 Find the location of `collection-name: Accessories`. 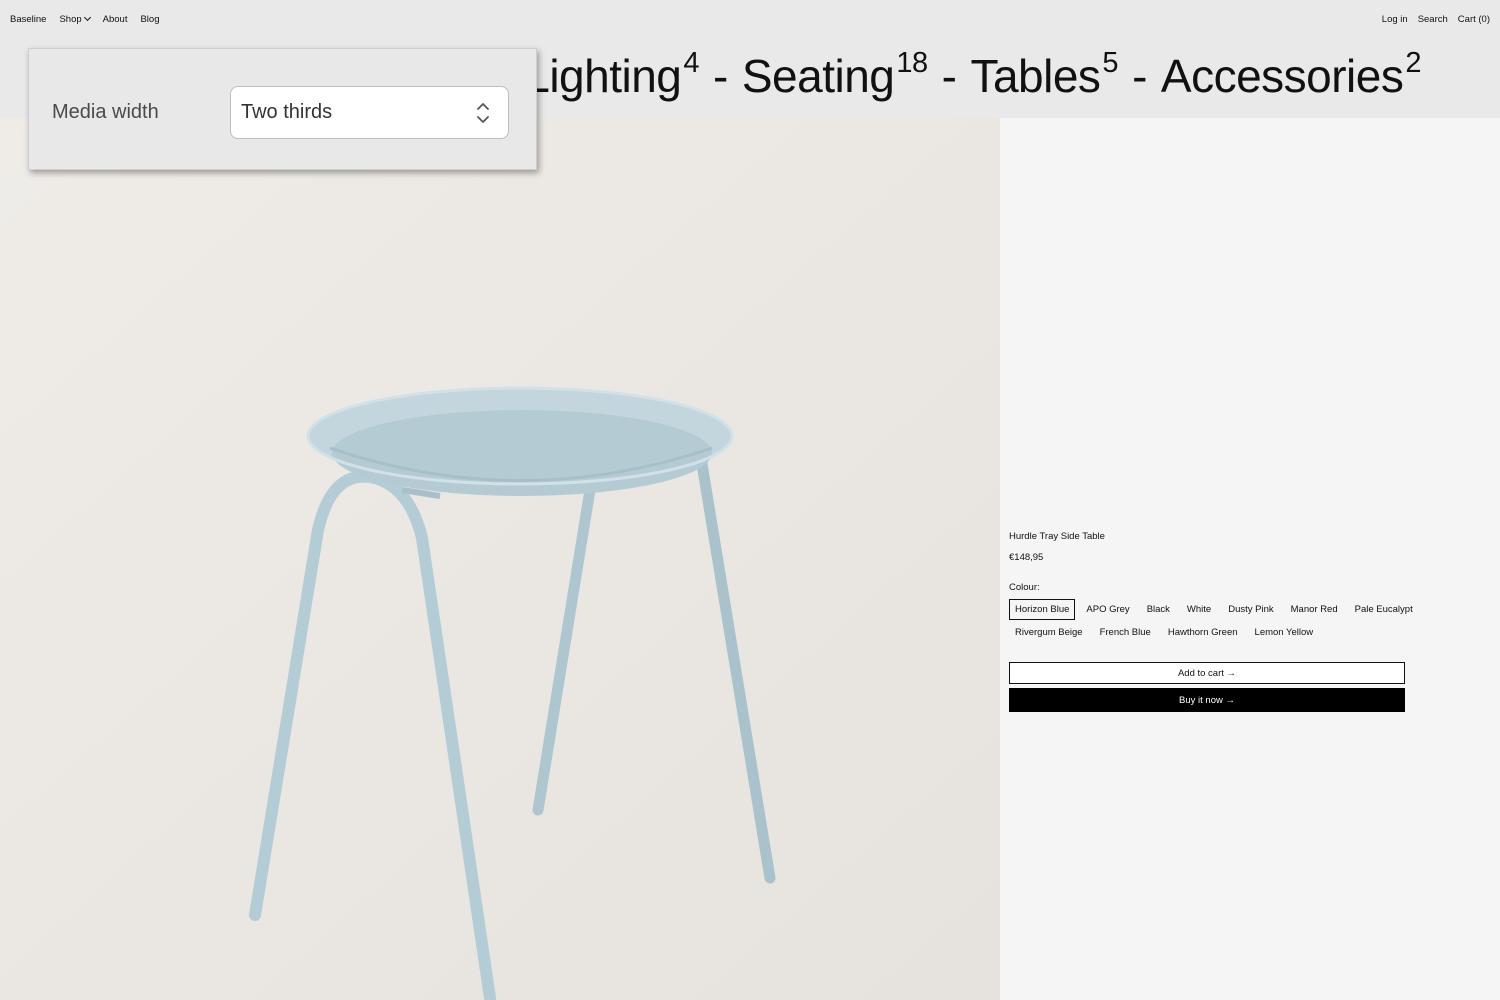

collection-name: Accessories is located at coordinates (1282, 76).